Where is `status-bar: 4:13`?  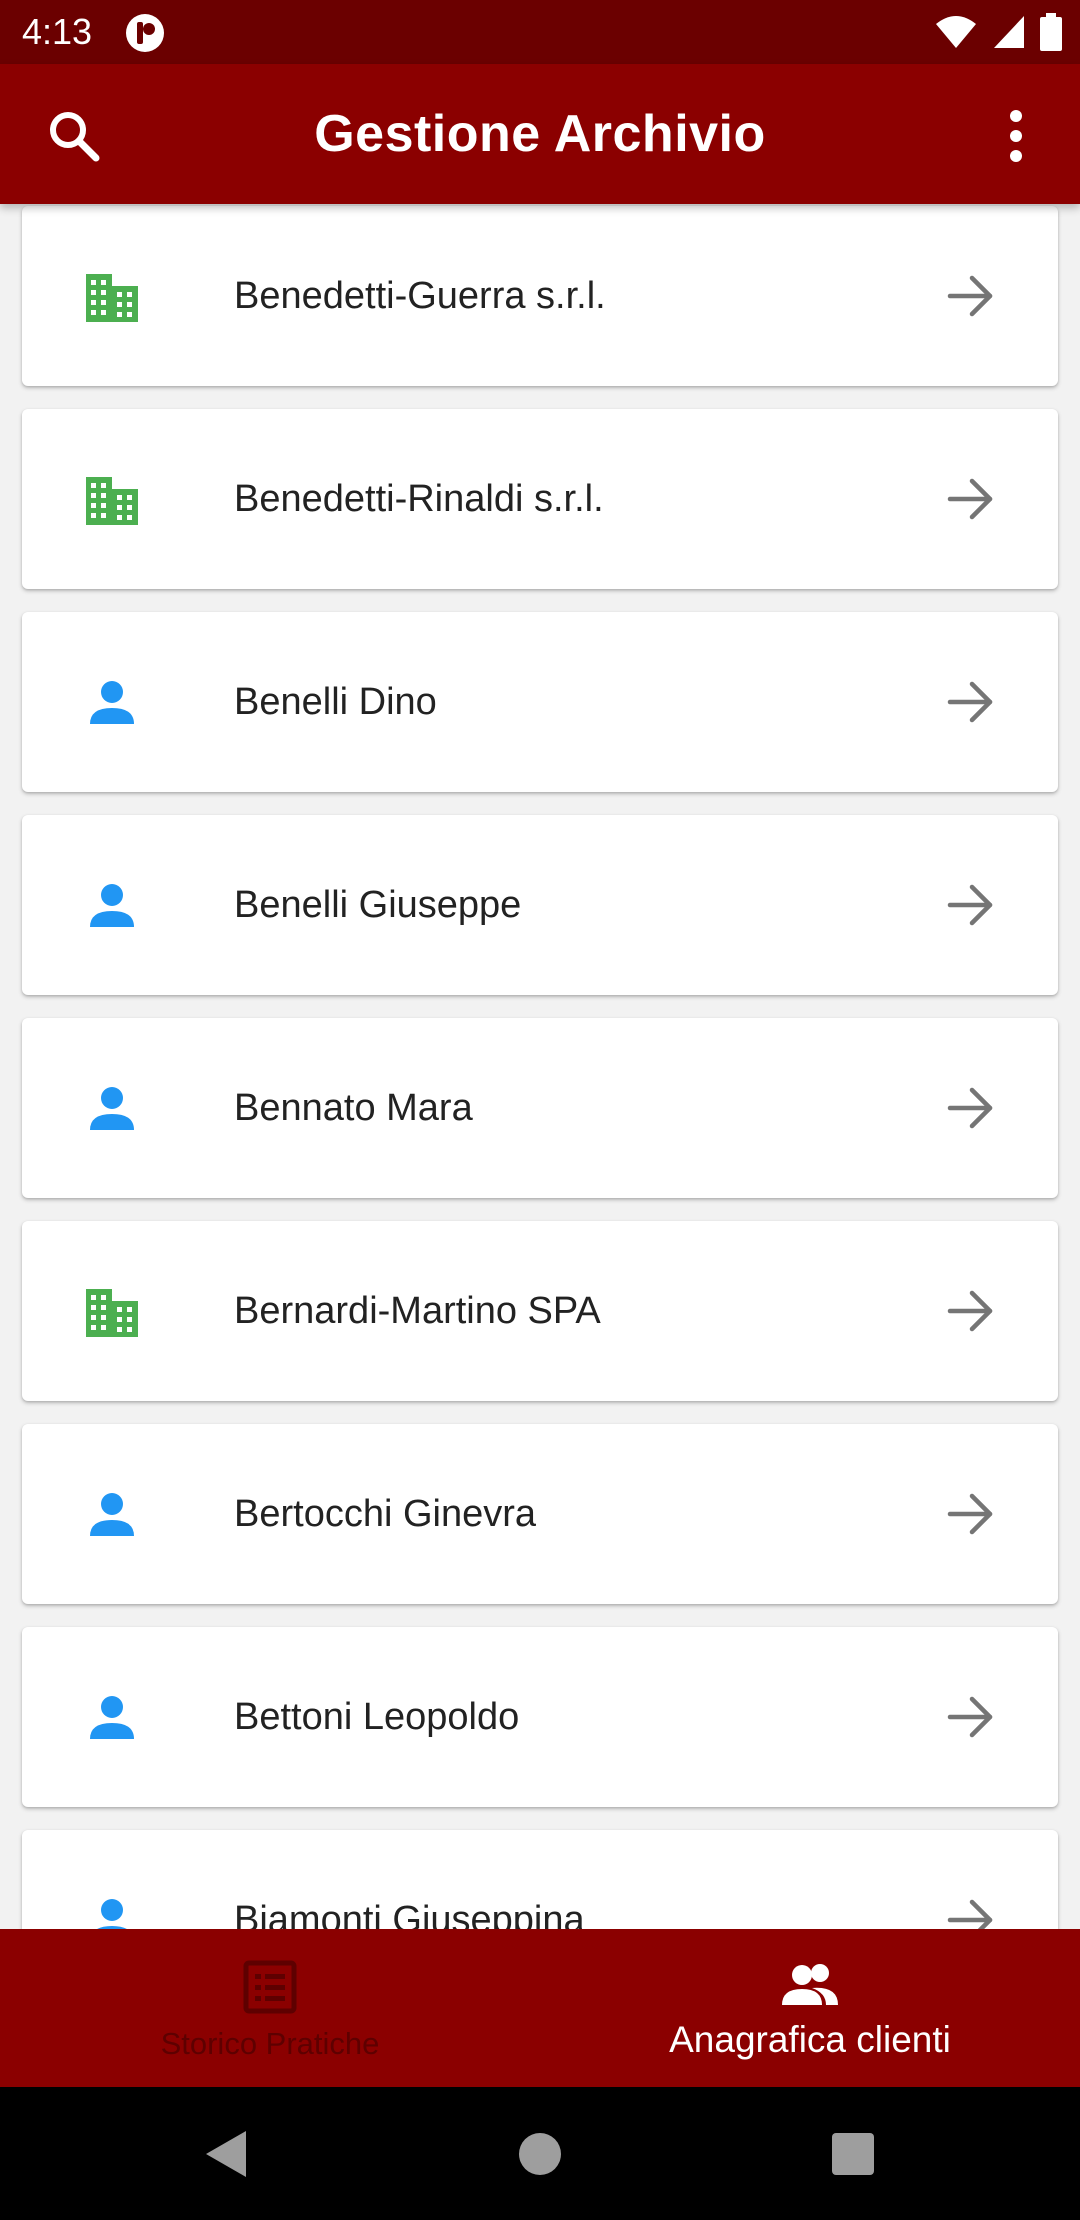
status-bar: 4:13 is located at coordinates (540, 32).